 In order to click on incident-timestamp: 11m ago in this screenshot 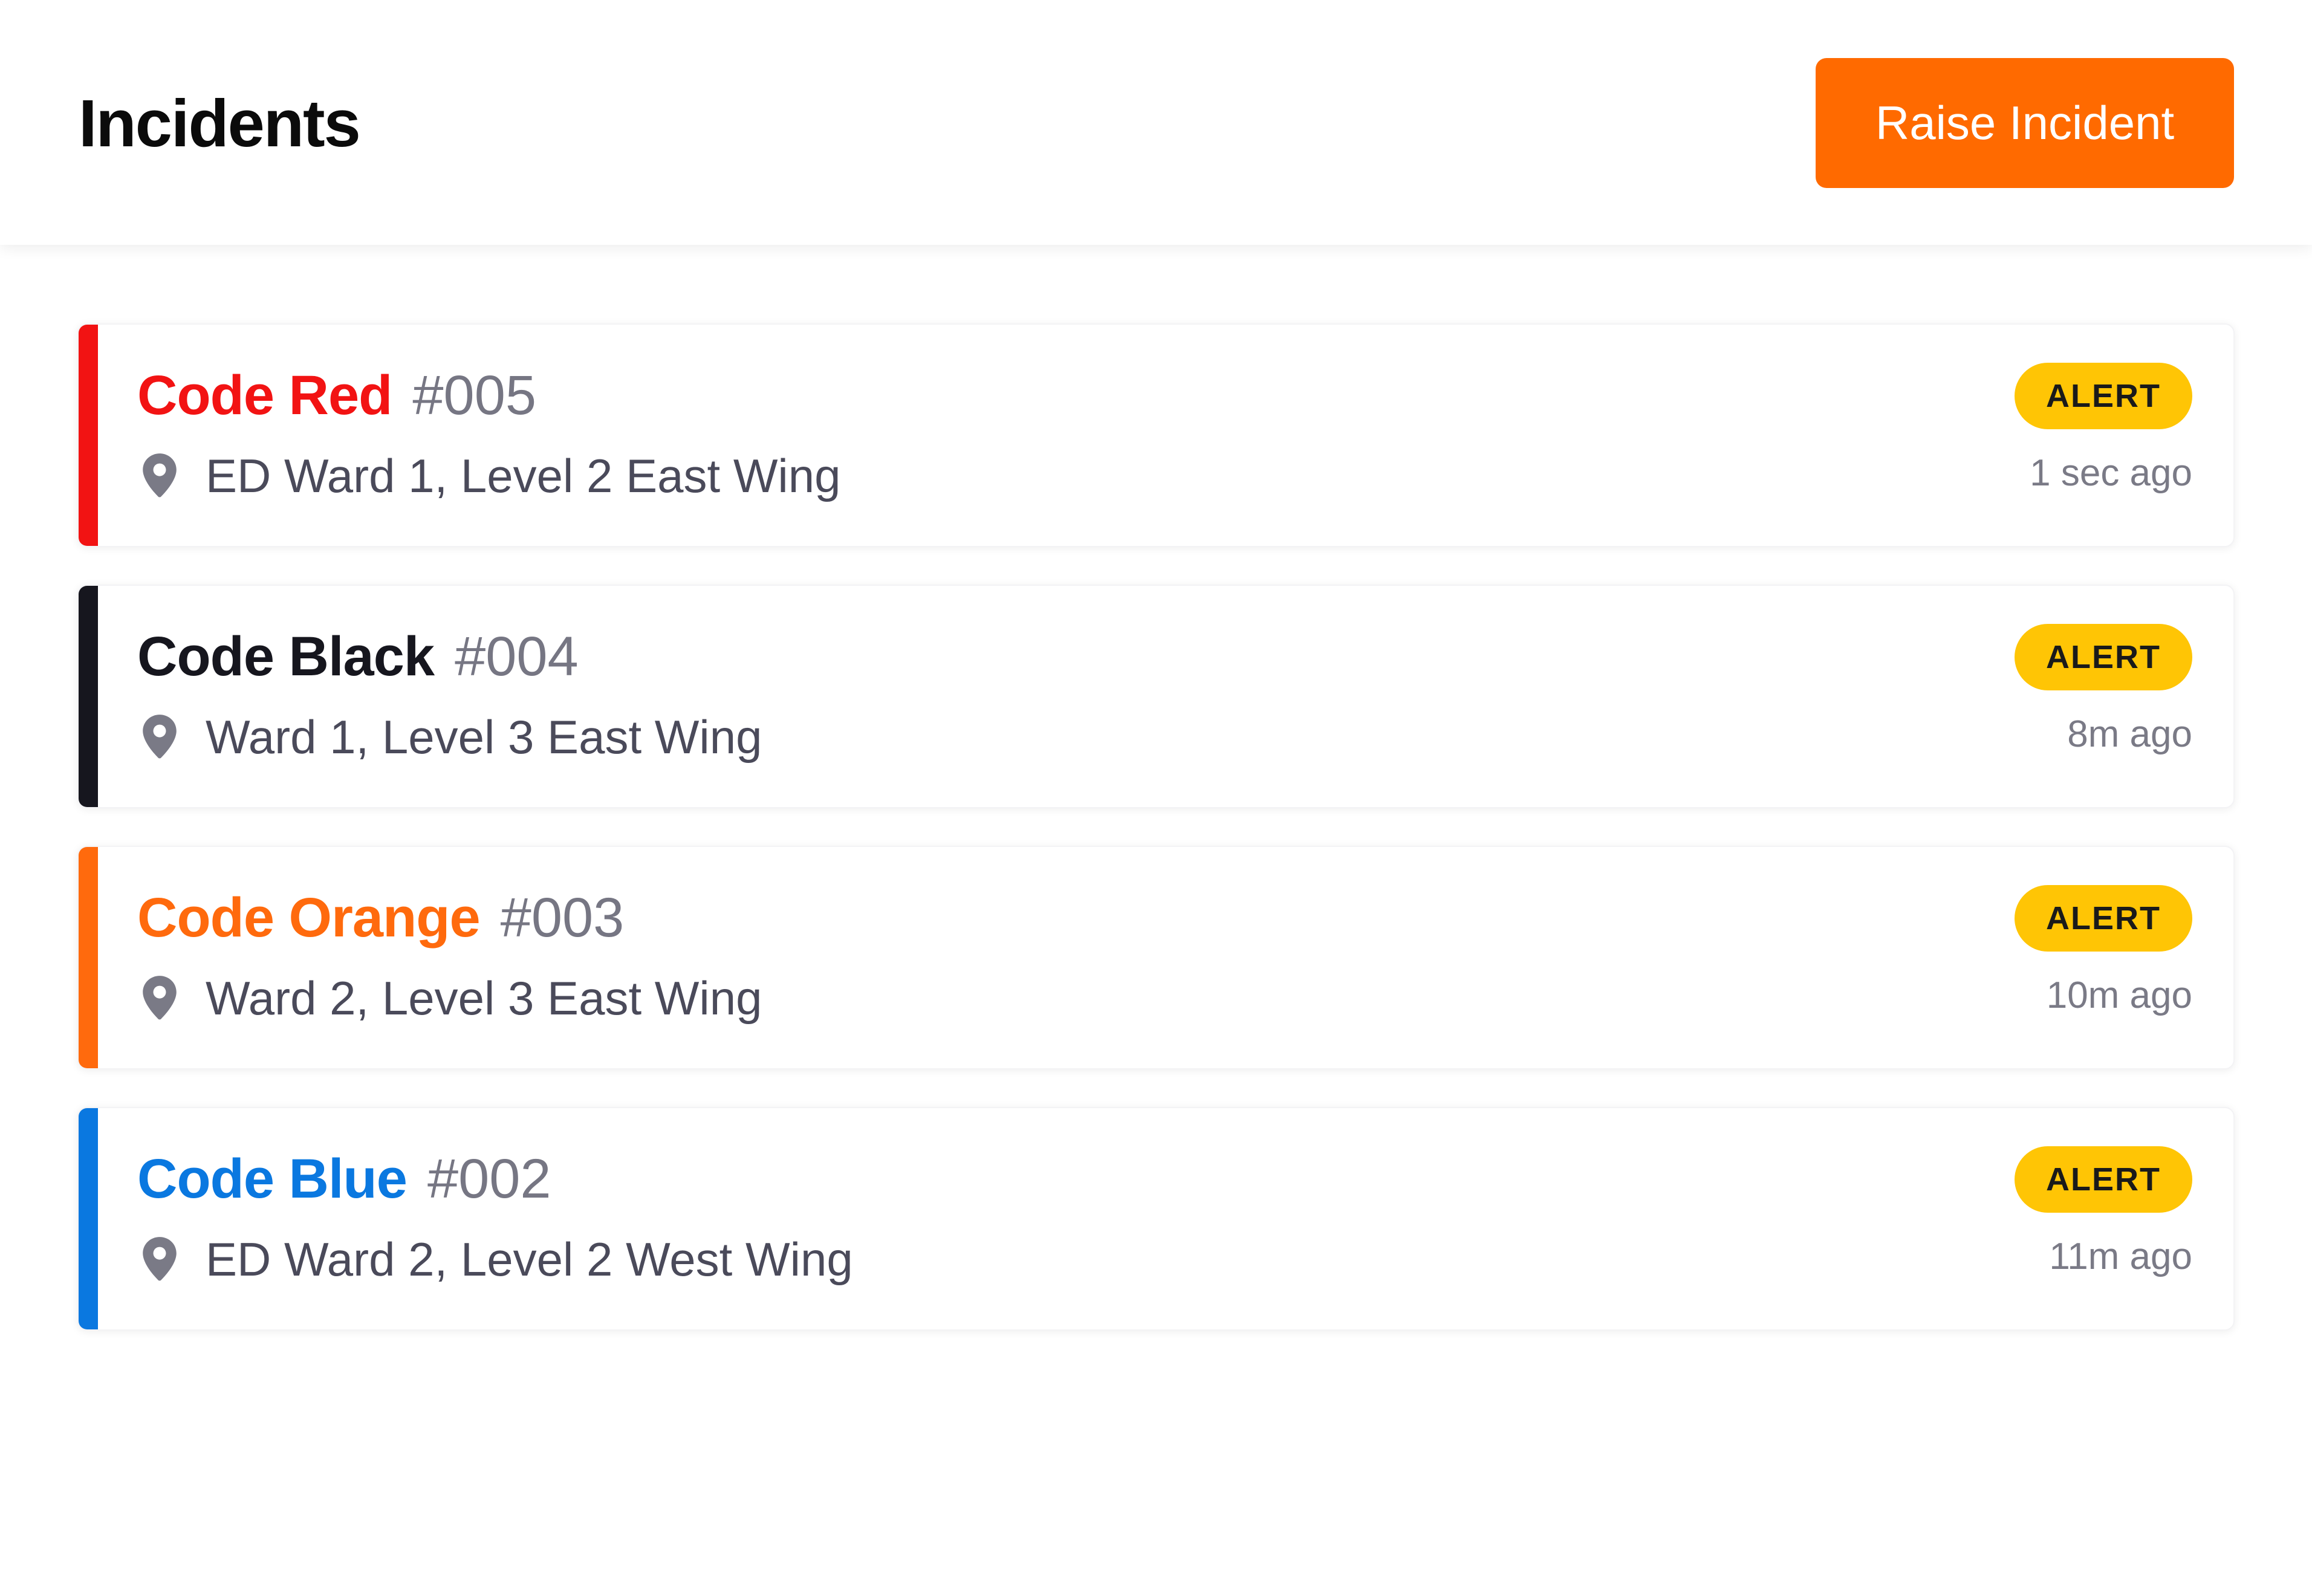, I will do `click(2120, 1256)`.